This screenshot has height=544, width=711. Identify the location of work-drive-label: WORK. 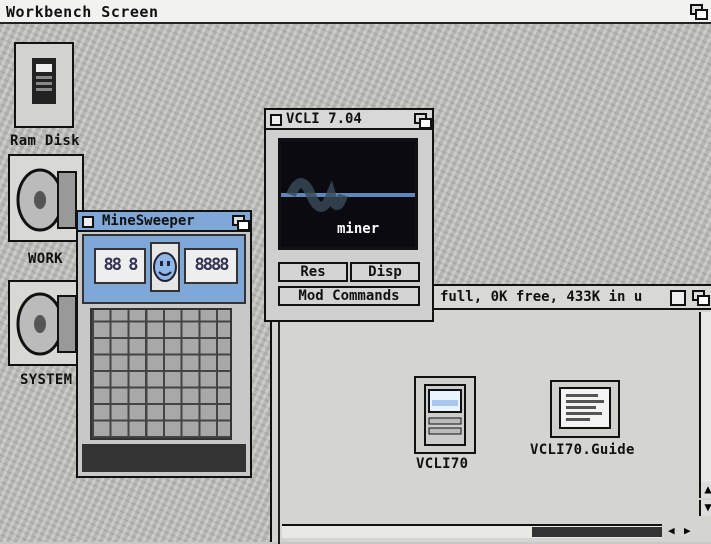
(45, 259).